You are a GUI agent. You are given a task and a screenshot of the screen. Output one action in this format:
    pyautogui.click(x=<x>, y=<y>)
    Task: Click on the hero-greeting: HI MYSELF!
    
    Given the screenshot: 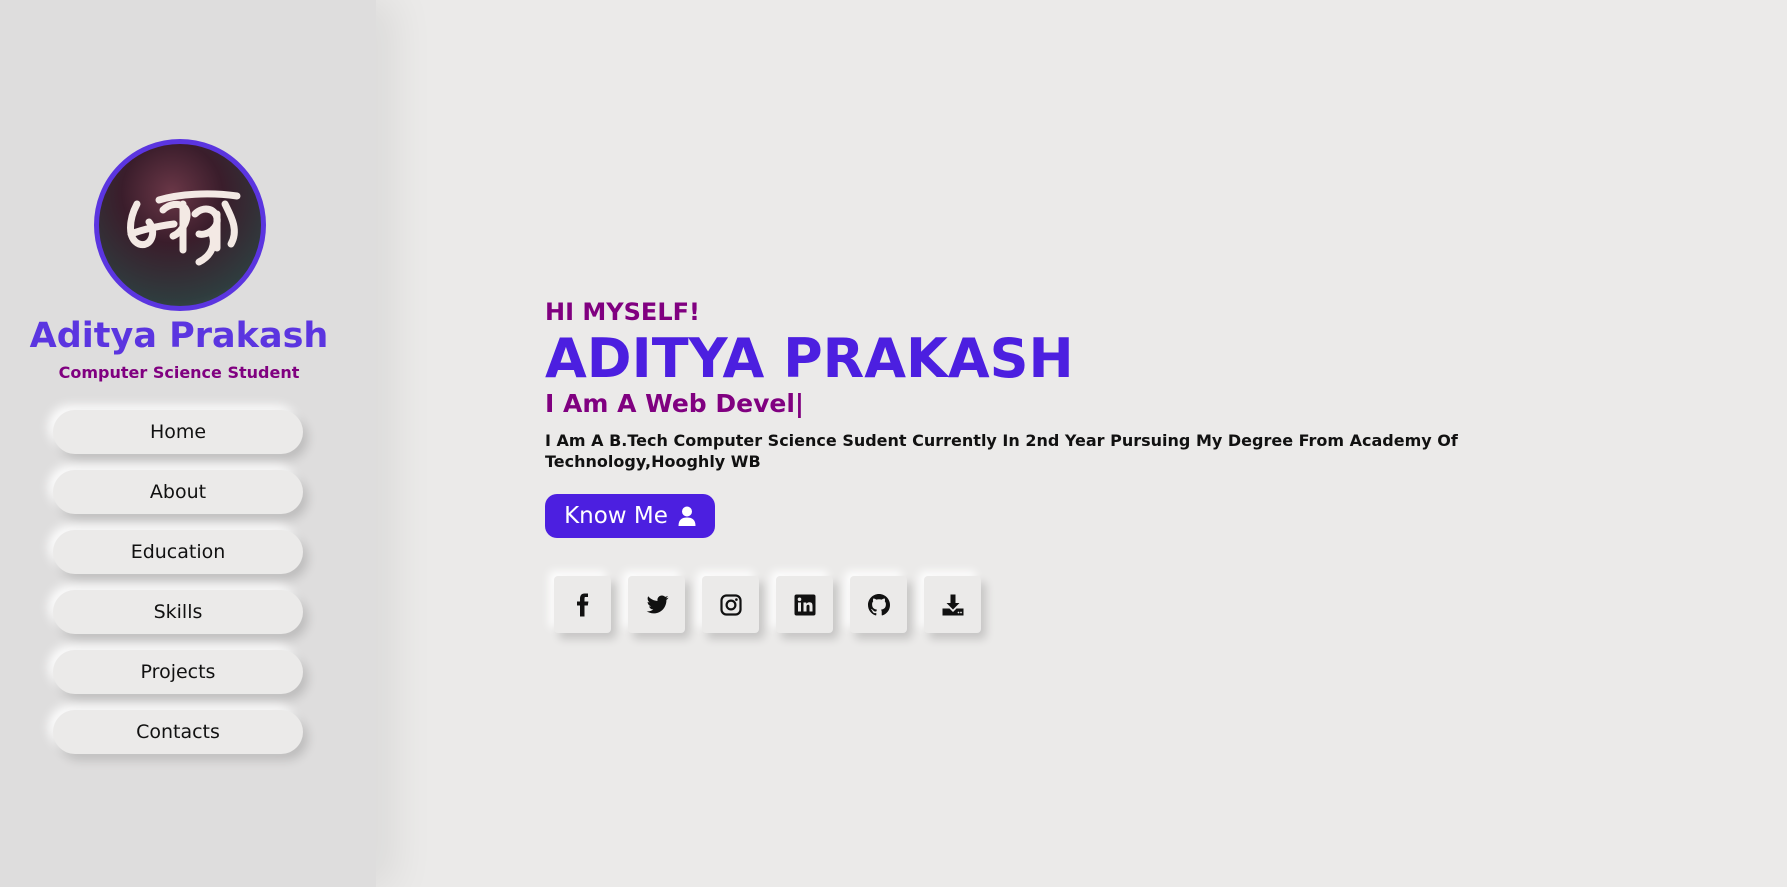 What is the action you would take?
    pyautogui.click(x=622, y=312)
    